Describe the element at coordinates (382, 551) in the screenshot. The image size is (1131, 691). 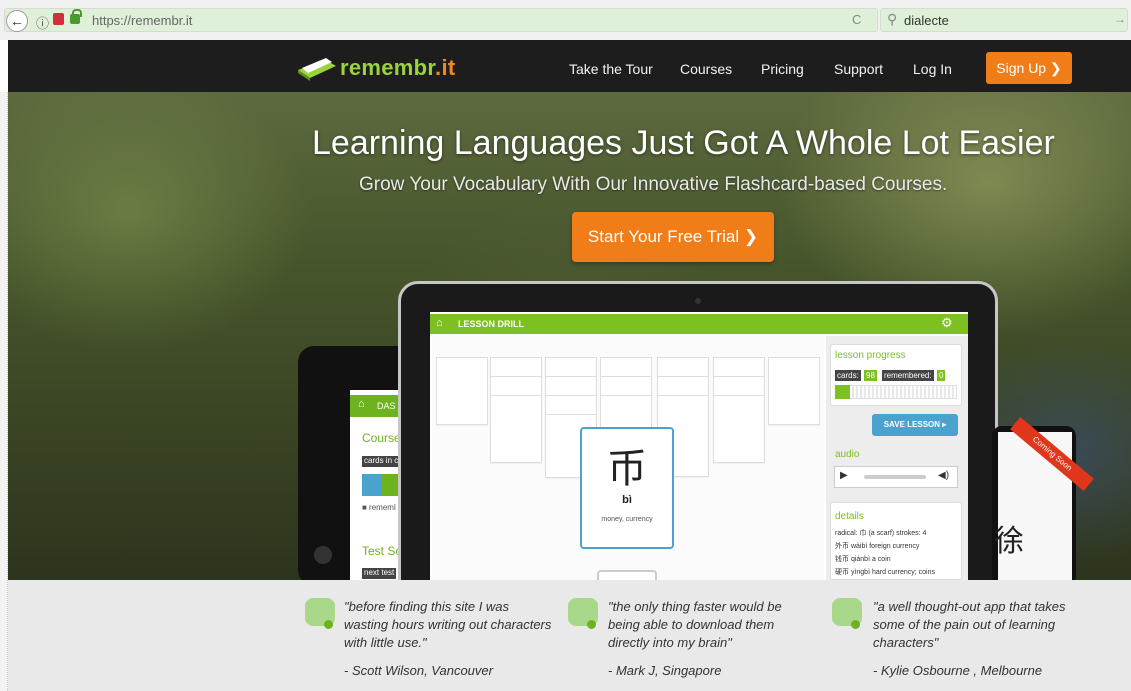
I see `tablet-test-title: Test Sc` at that location.